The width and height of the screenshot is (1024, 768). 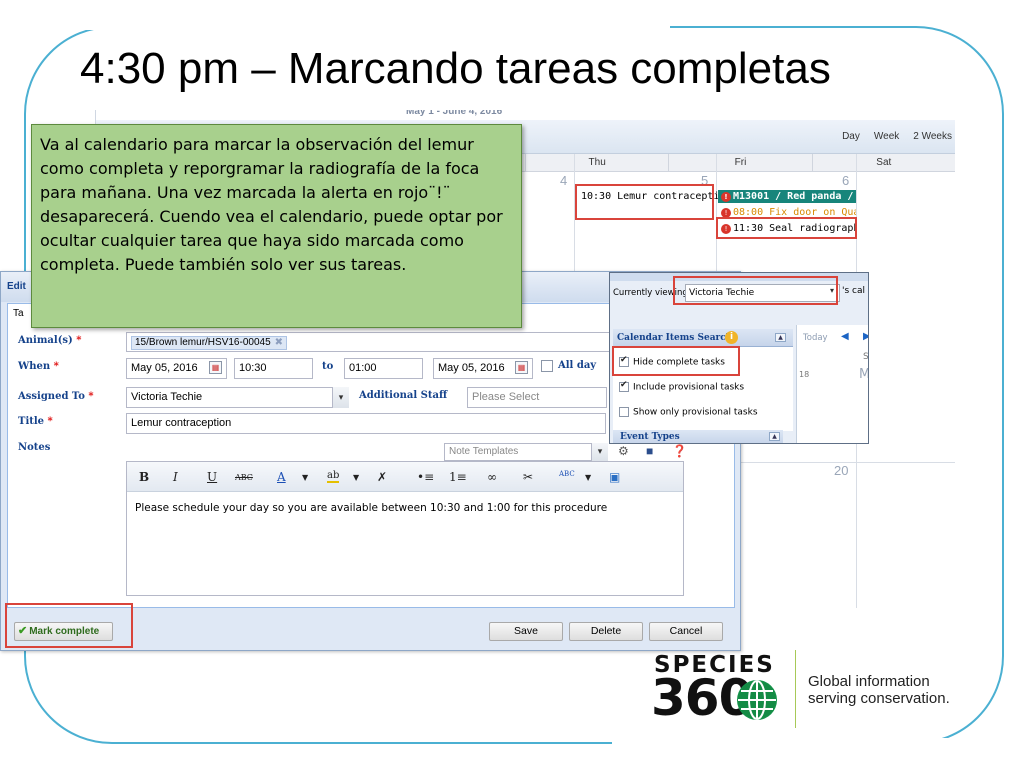 I want to click on remove-tag-icon: ✖, so click(x=279, y=342).